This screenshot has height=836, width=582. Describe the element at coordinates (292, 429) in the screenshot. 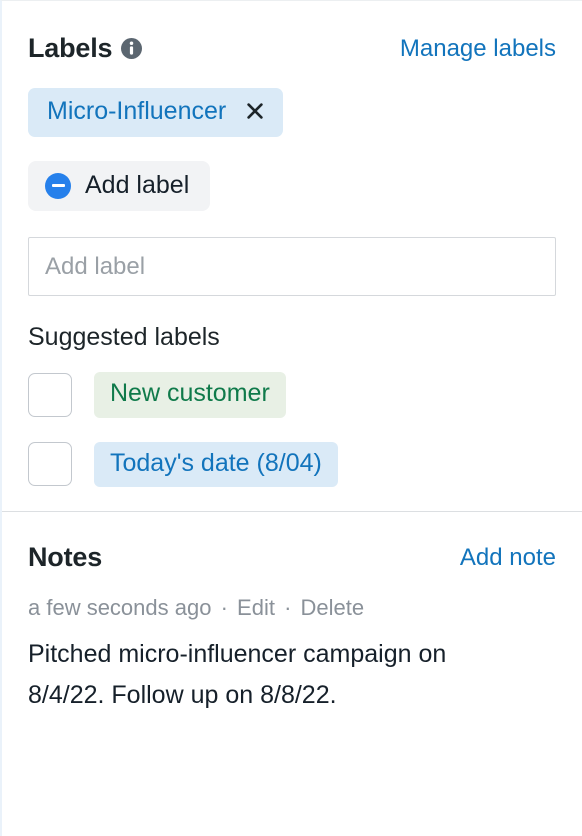

I see `suggested-labels-list: New customer Today's date (8/04)` at that location.